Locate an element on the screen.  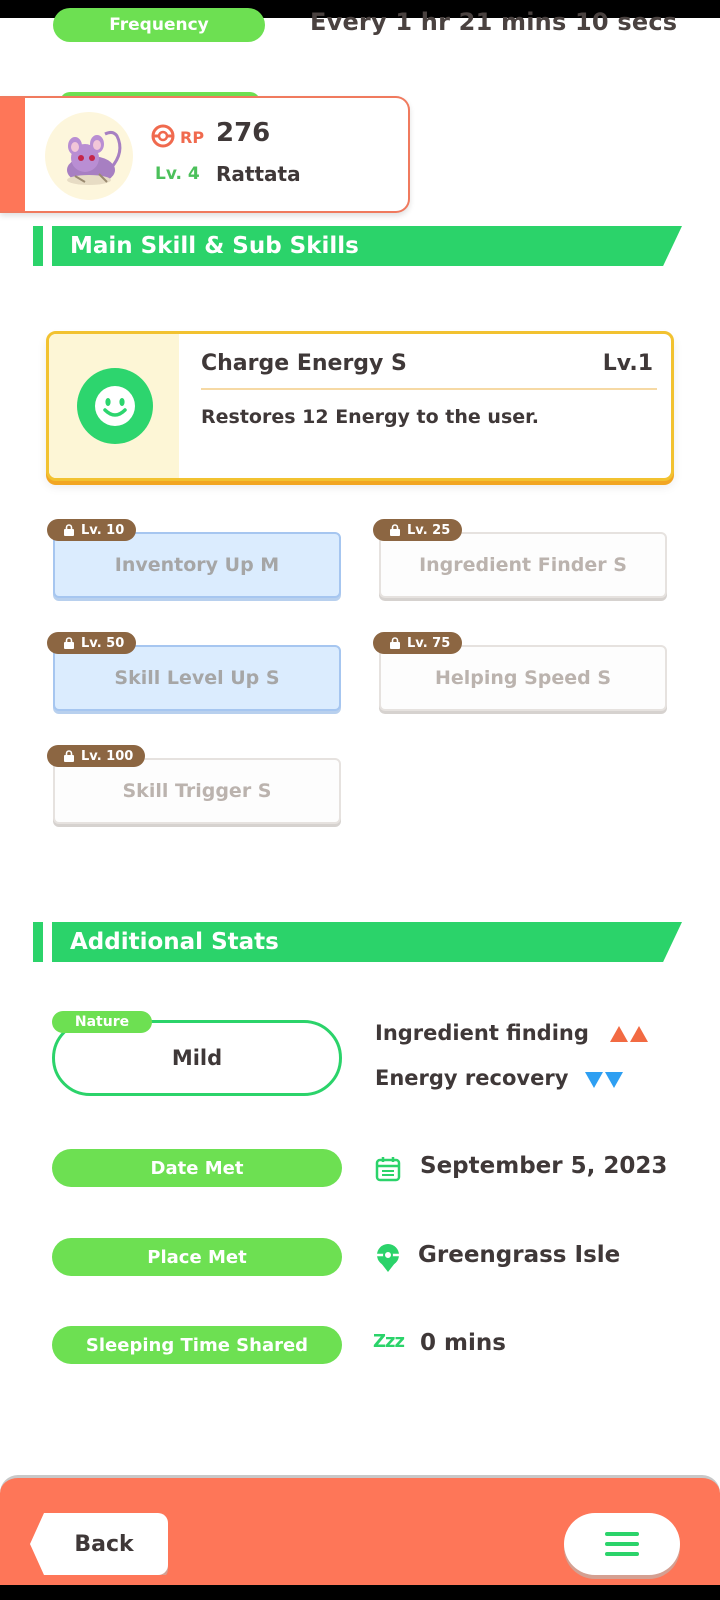
sub-skill-unlock-tag: Lv. 10 is located at coordinates (92, 530).